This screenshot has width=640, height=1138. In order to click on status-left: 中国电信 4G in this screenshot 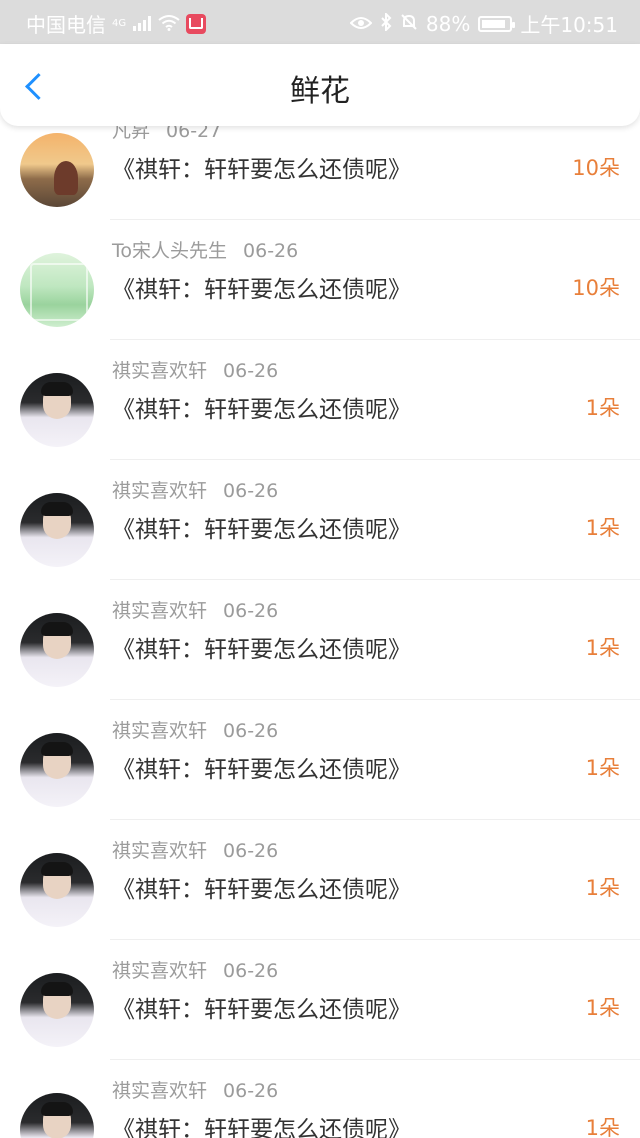, I will do `click(116, 23)`.